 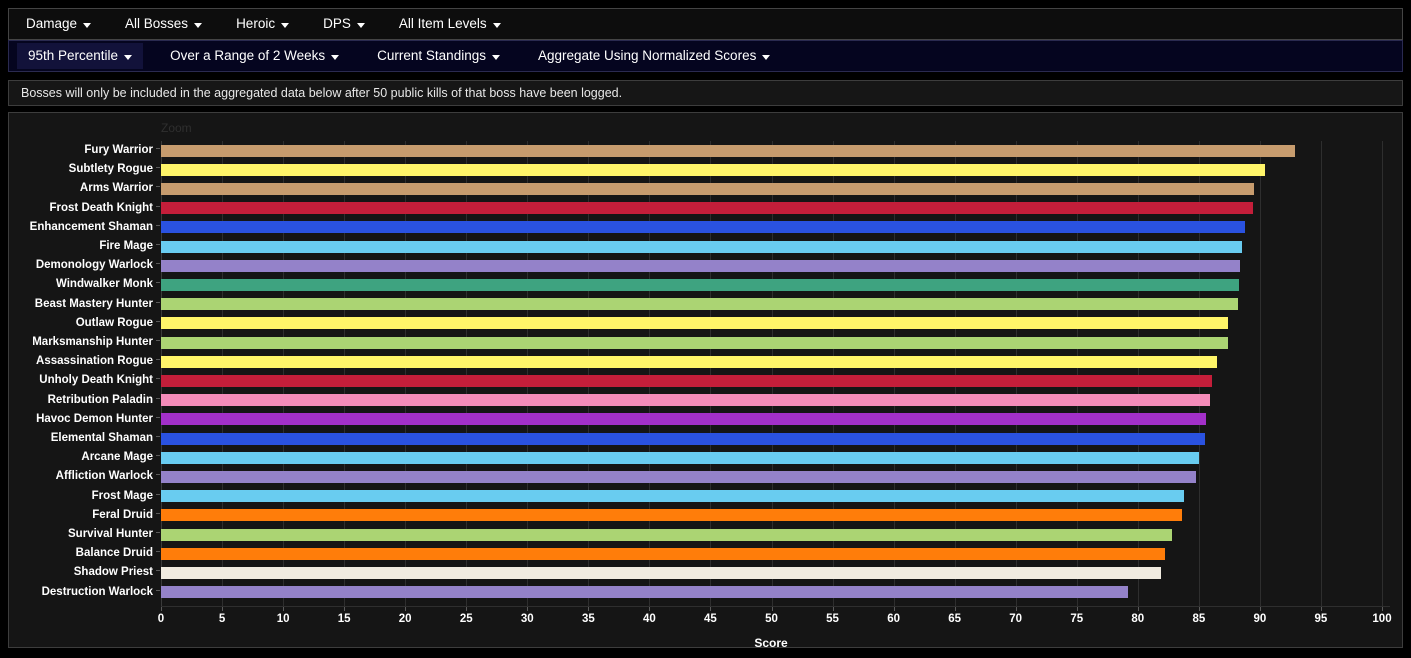 I want to click on bar-row: Marksmanship Hunter, so click(x=711, y=342).